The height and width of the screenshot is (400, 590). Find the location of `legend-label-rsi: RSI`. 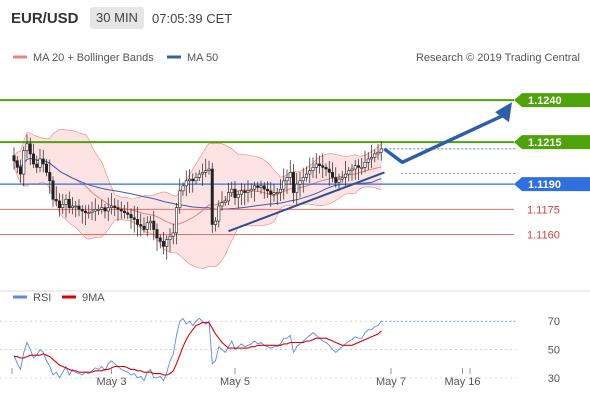

legend-label-rsi: RSI is located at coordinates (42, 298).